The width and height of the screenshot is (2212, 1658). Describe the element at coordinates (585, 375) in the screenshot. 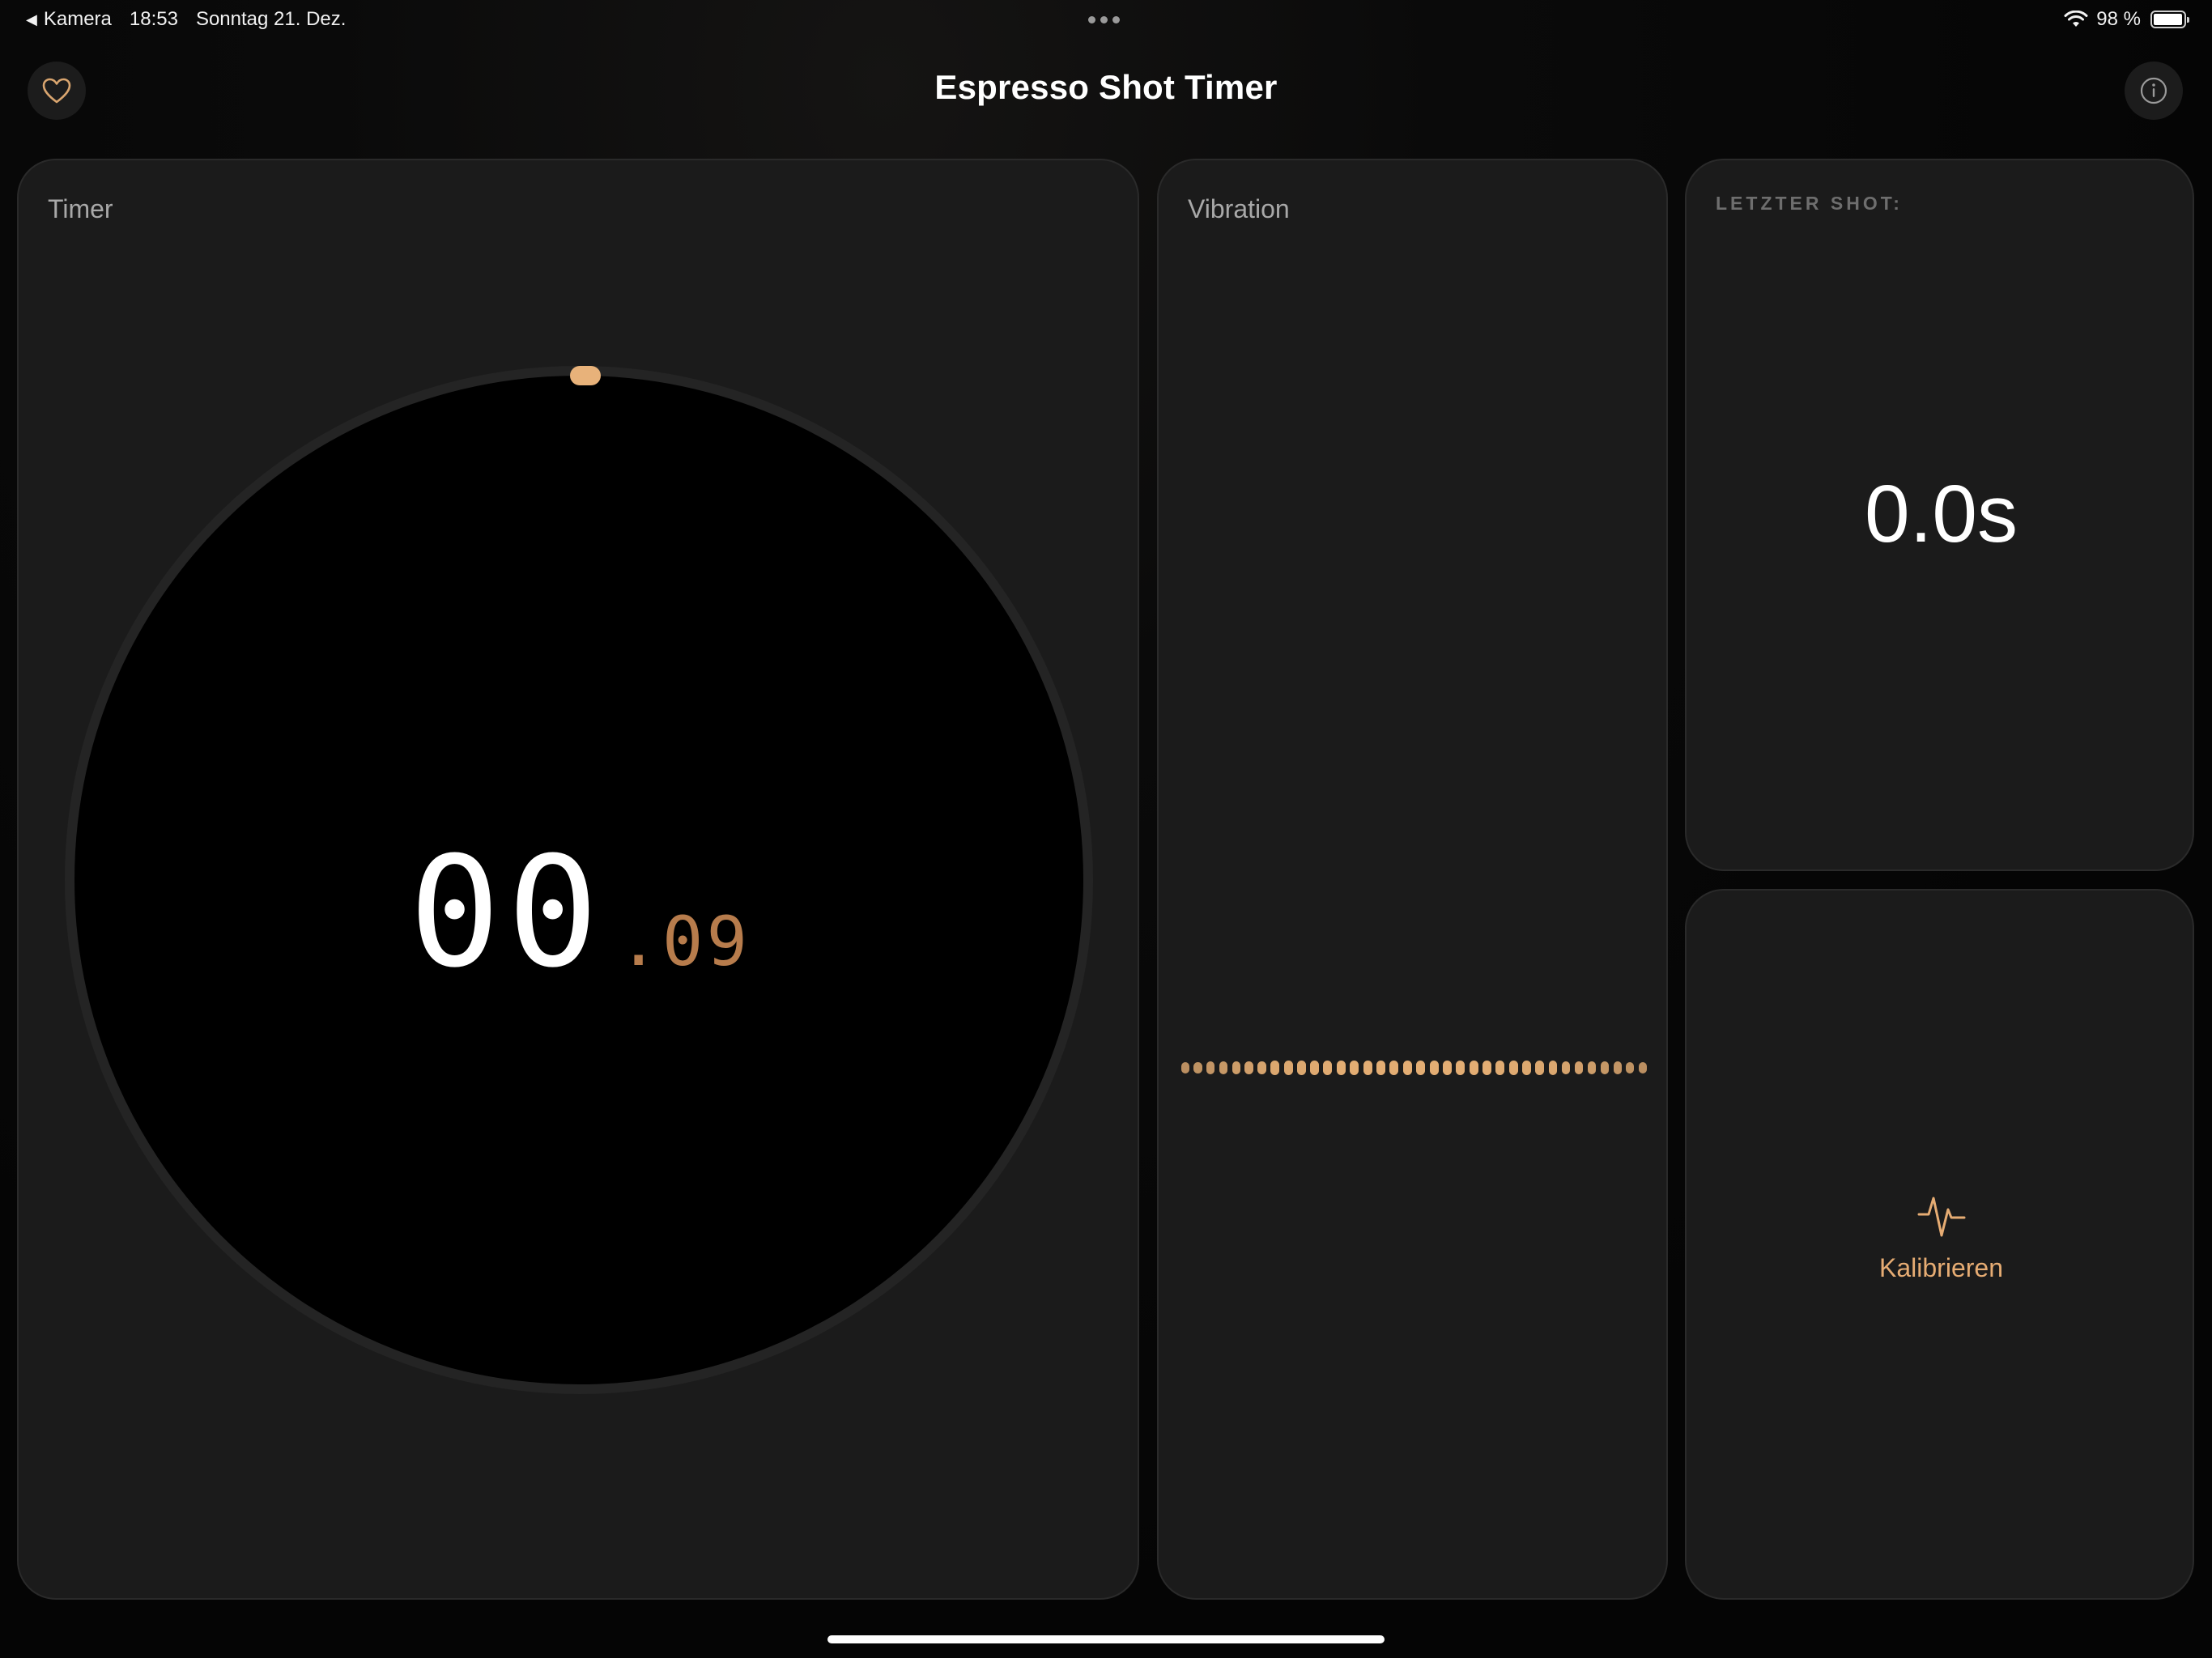

I see `timer-progress-marker` at that location.